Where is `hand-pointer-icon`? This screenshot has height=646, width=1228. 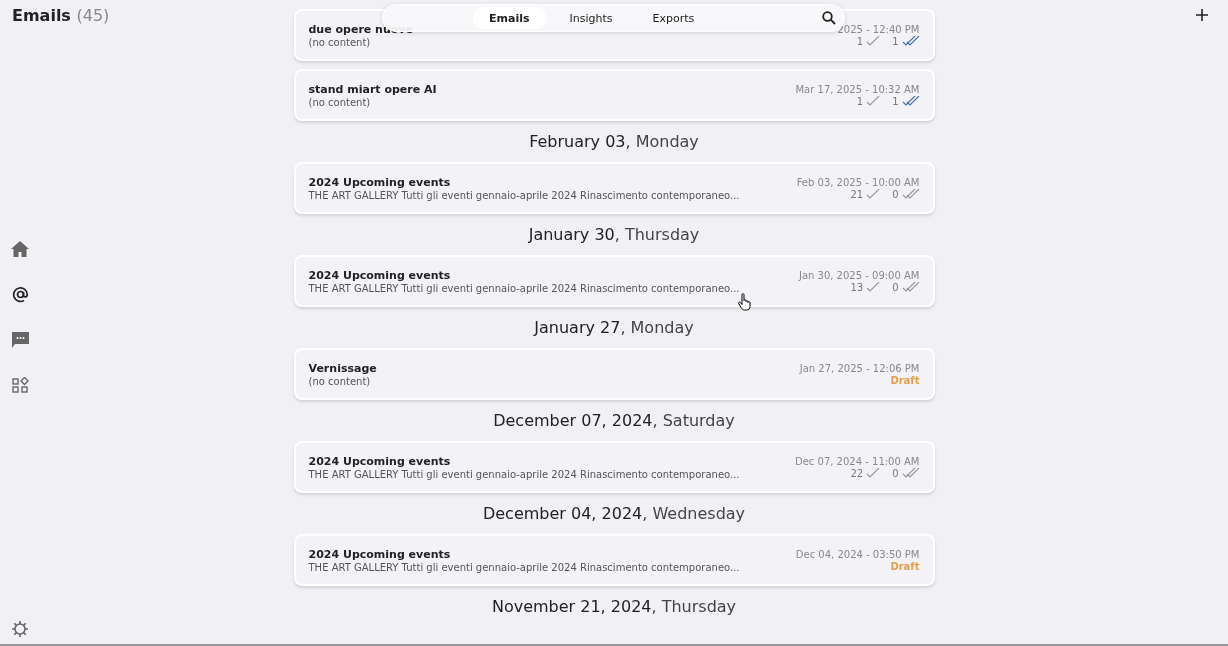
hand-pointer-icon is located at coordinates (745, 302).